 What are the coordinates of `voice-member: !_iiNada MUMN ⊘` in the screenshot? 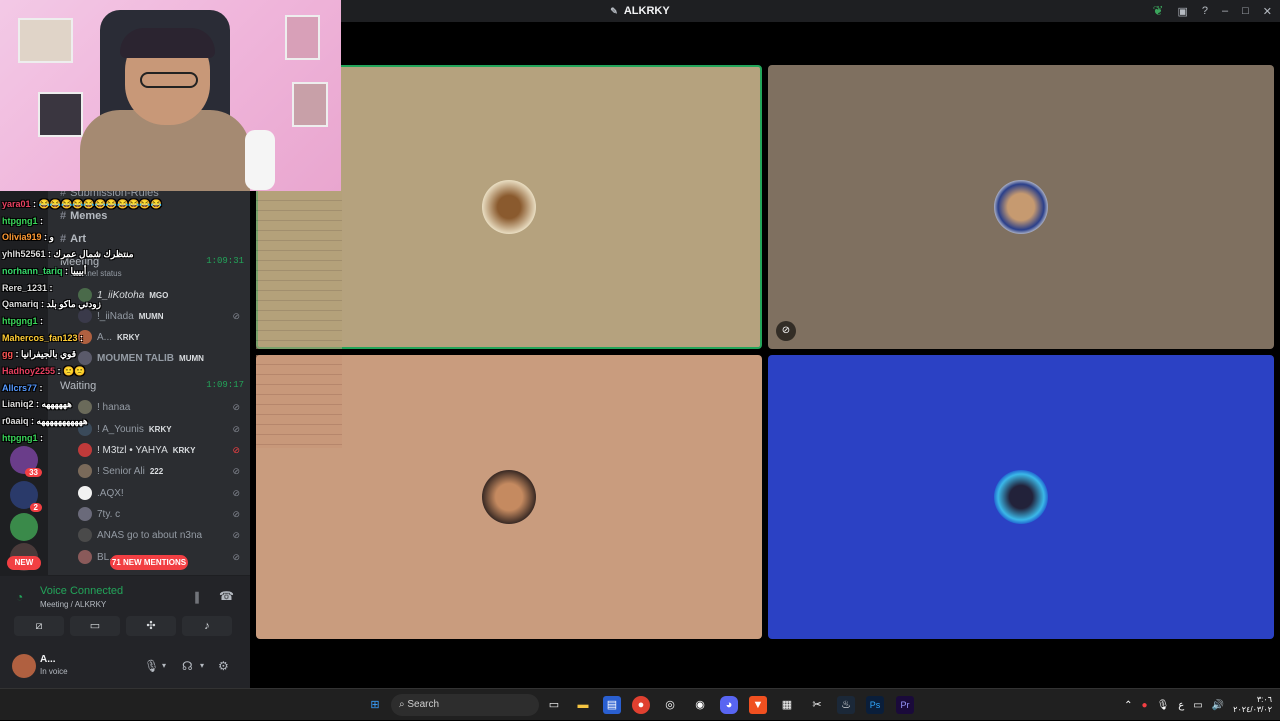 It's located at (159, 316).